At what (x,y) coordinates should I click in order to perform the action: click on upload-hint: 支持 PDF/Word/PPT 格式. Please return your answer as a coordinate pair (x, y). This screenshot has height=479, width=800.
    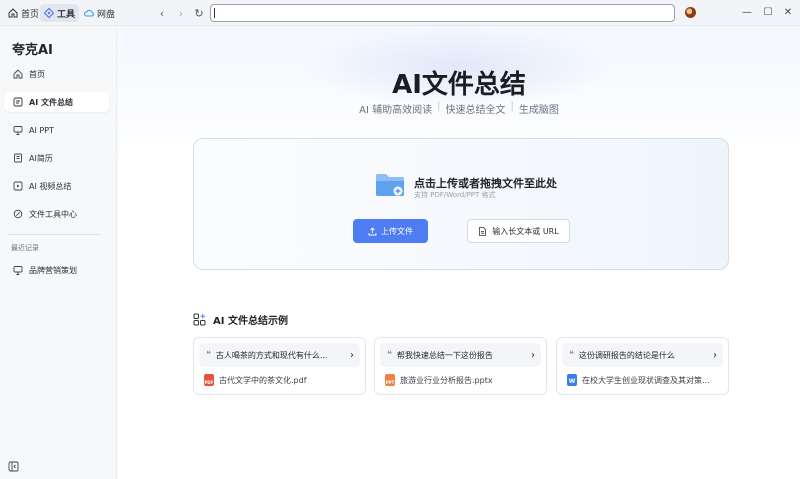
    Looking at the image, I should click on (455, 195).